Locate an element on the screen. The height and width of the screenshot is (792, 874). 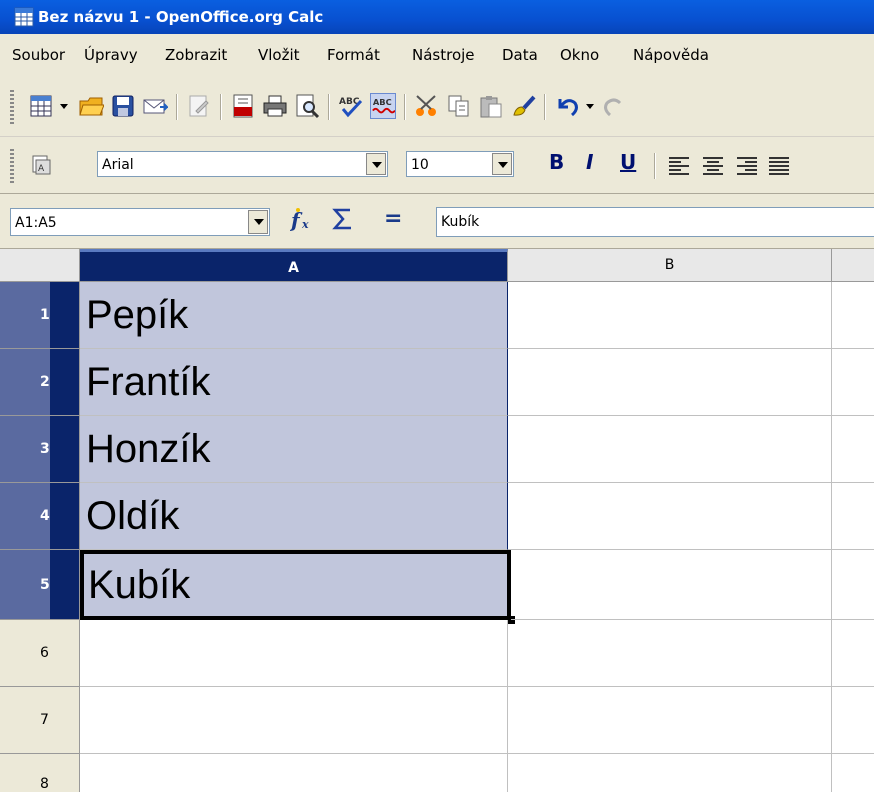
styles-formatting-icon: A is located at coordinates (43, 165).